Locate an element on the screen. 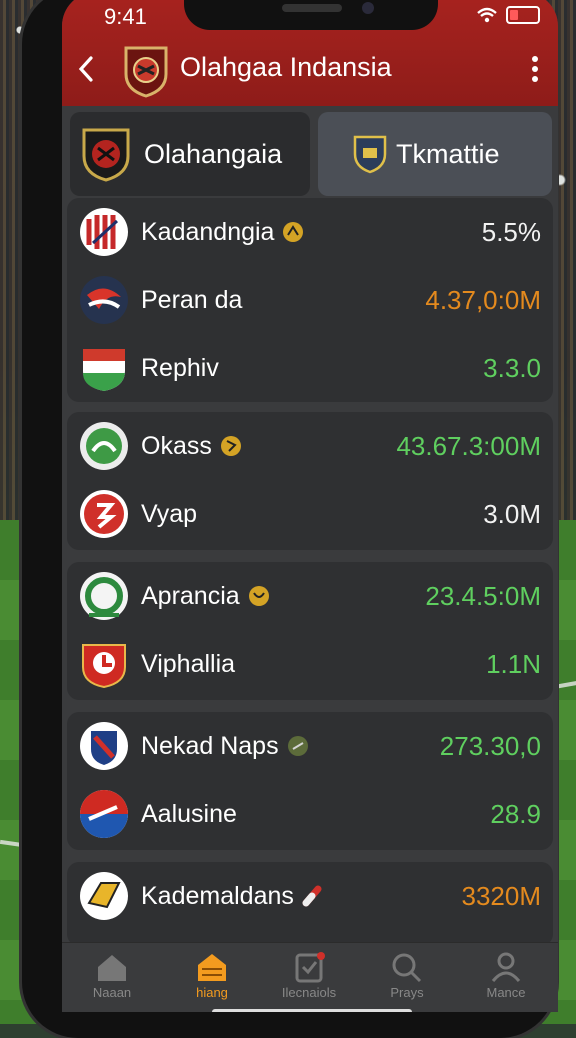 Image resolution: width=576 pixels, height=1038 pixels. tab-bar: Olahangaia Tkmattie is located at coordinates (310, 152).